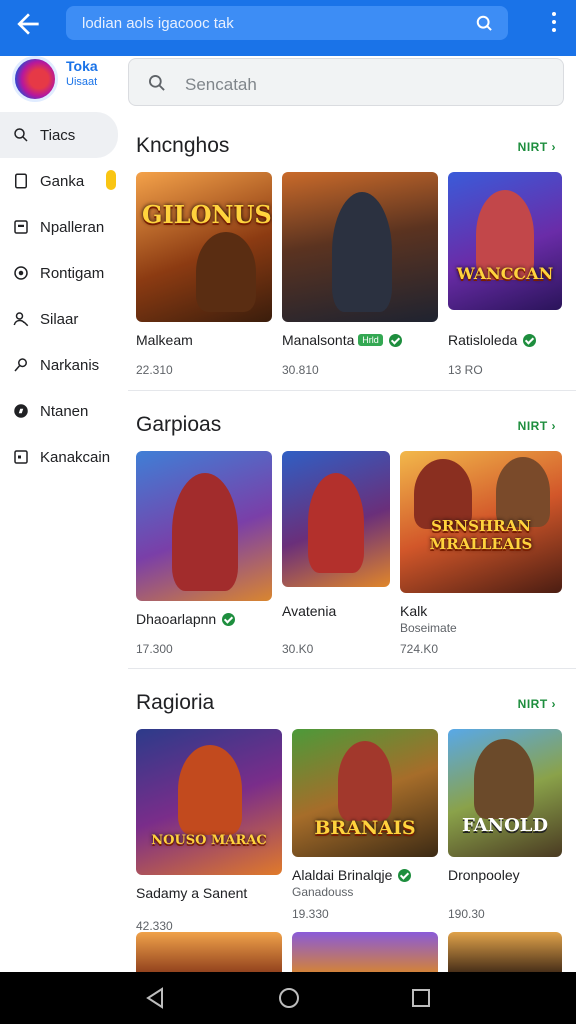 The width and height of the screenshot is (576, 1024). I want to click on pin-icon, so click(21, 365).